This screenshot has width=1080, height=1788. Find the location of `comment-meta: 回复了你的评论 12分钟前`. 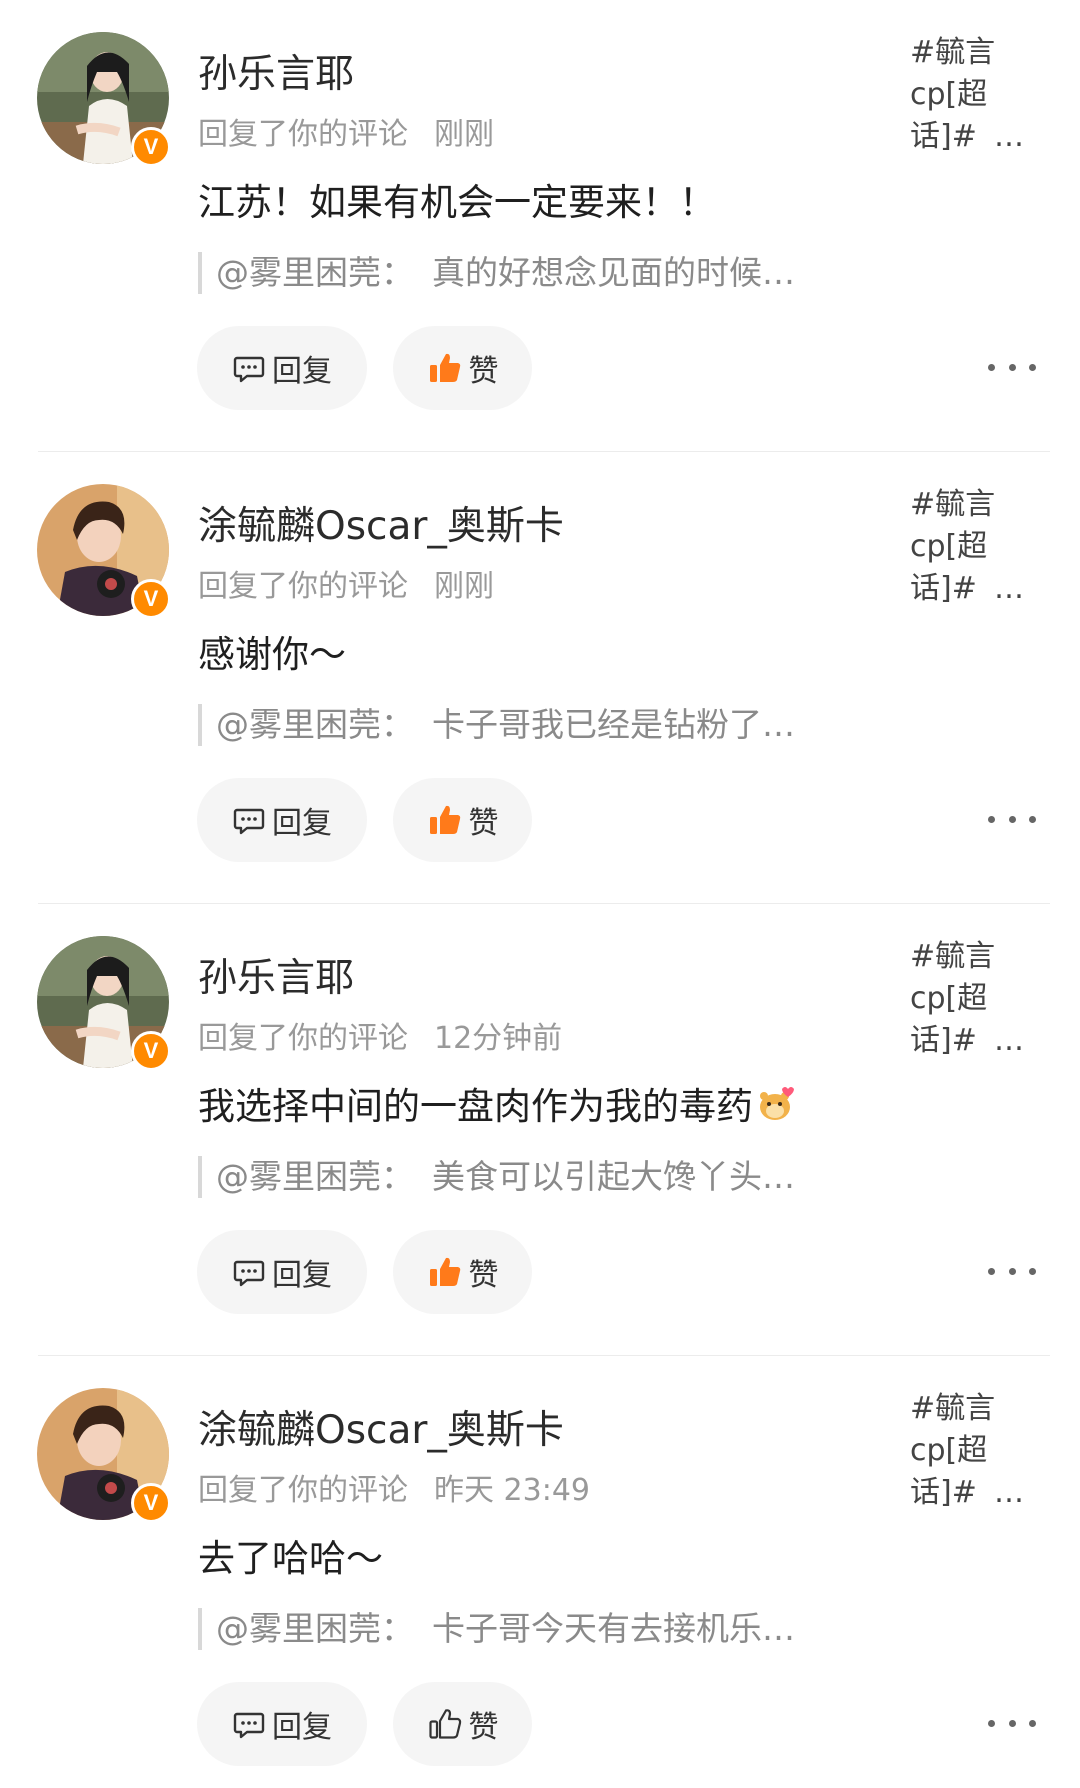

comment-meta: 回复了你的评论 12分钟前 is located at coordinates (380, 1039).